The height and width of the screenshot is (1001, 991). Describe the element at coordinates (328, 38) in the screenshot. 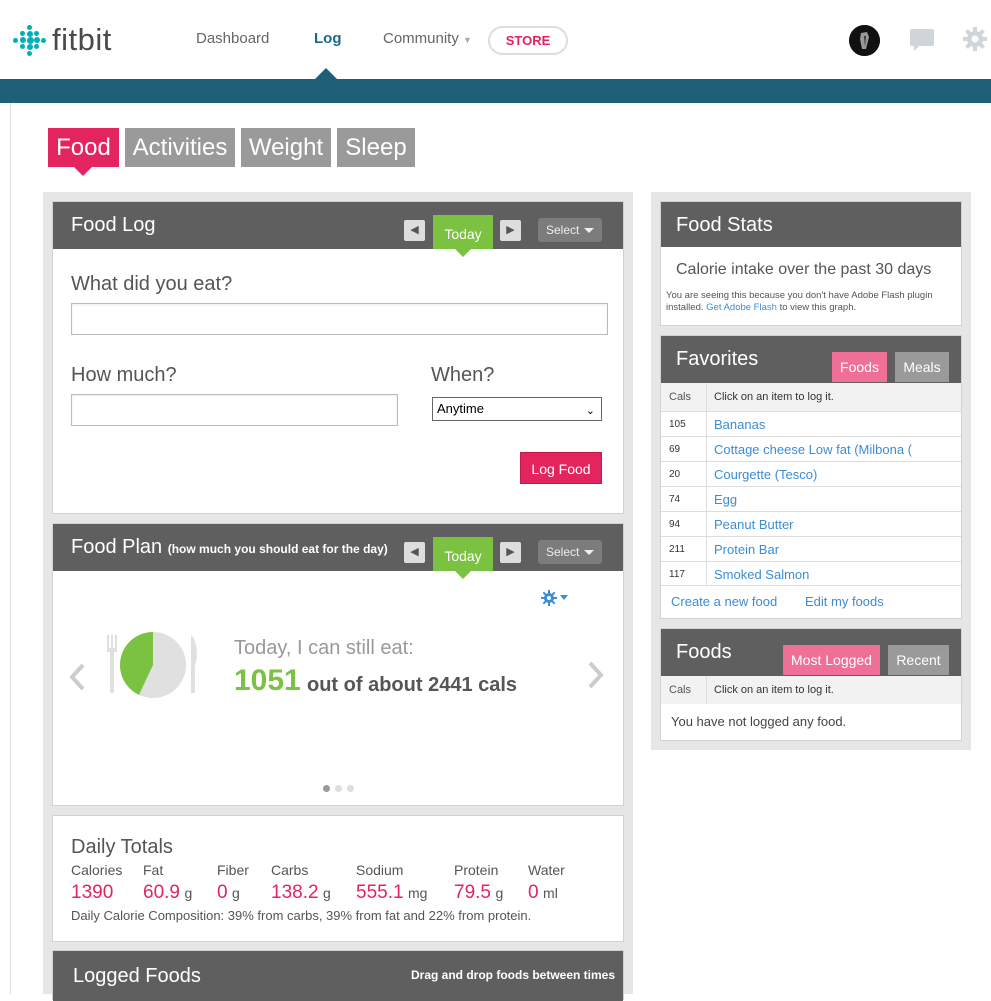

I see `nav-log: Log` at that location.